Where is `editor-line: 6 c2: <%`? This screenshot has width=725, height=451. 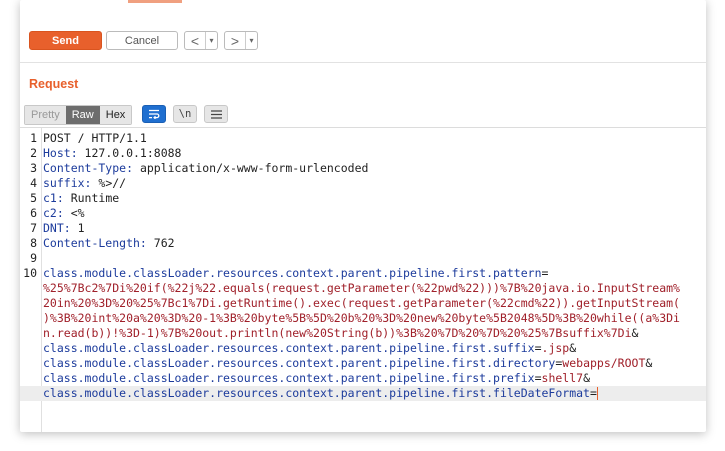
editor-line: 6 c2: <% is located at coordinates (363, 213).